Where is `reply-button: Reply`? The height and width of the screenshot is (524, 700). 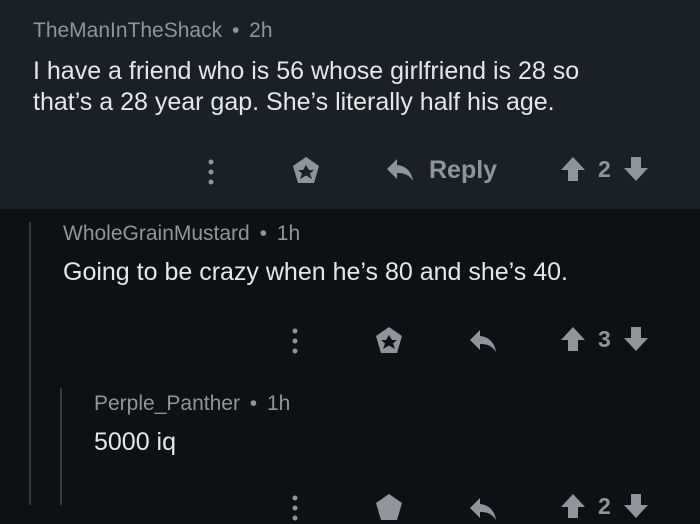
reply-button: Reply is located at coordinates (441, 170).